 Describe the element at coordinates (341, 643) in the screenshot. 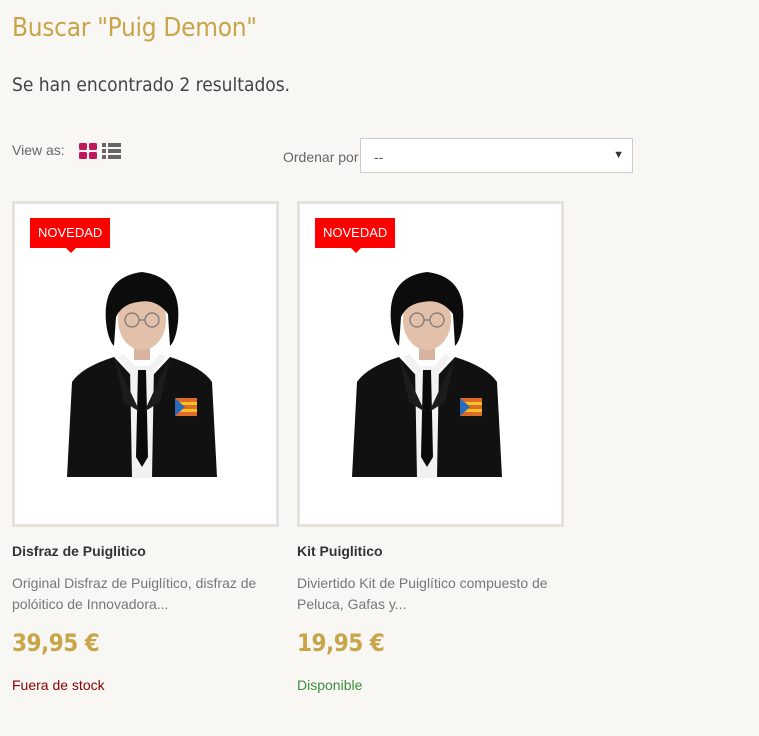

I see `product-price: 19,95 €` at that location.